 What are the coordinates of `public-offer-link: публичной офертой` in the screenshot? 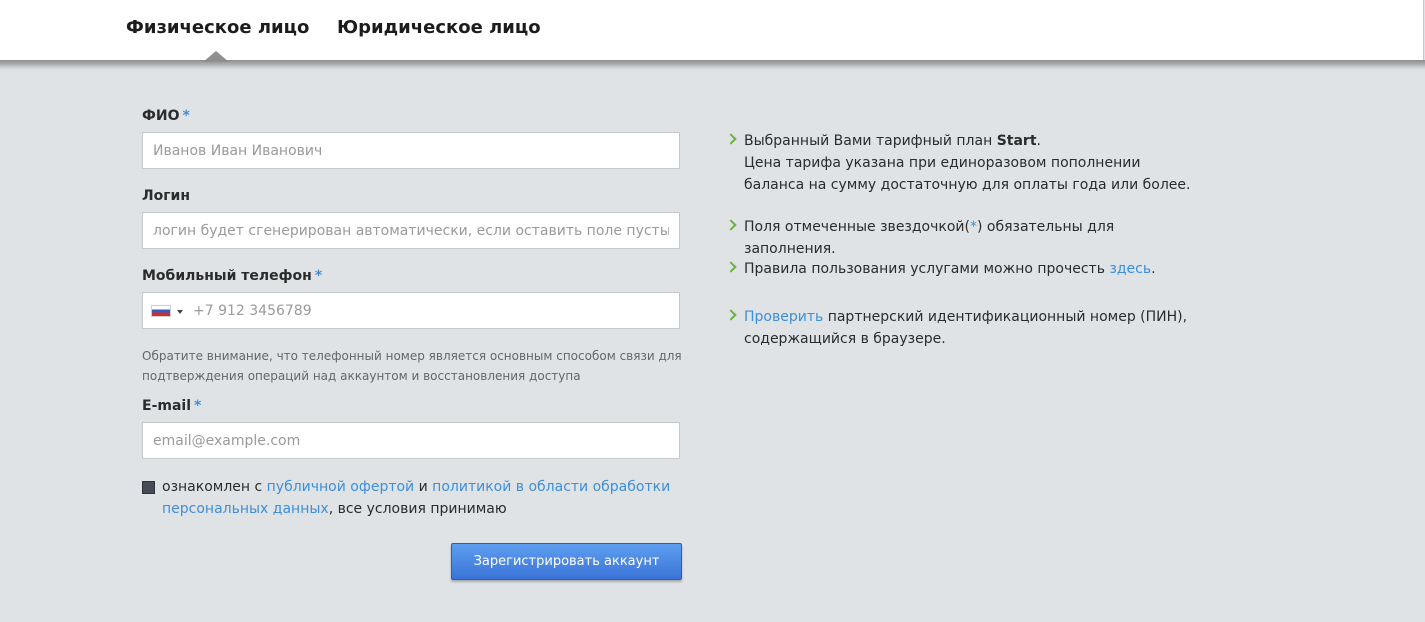 It's located at (341, 487).